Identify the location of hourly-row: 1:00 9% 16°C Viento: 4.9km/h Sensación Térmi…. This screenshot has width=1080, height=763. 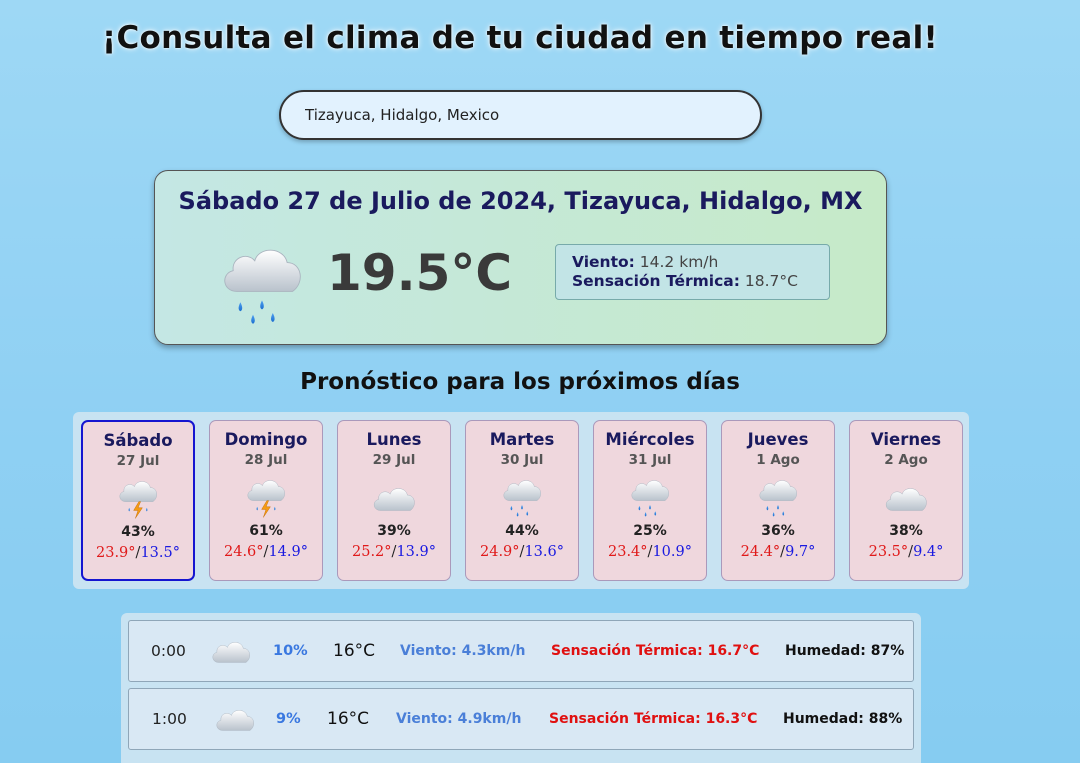
(521, 719).